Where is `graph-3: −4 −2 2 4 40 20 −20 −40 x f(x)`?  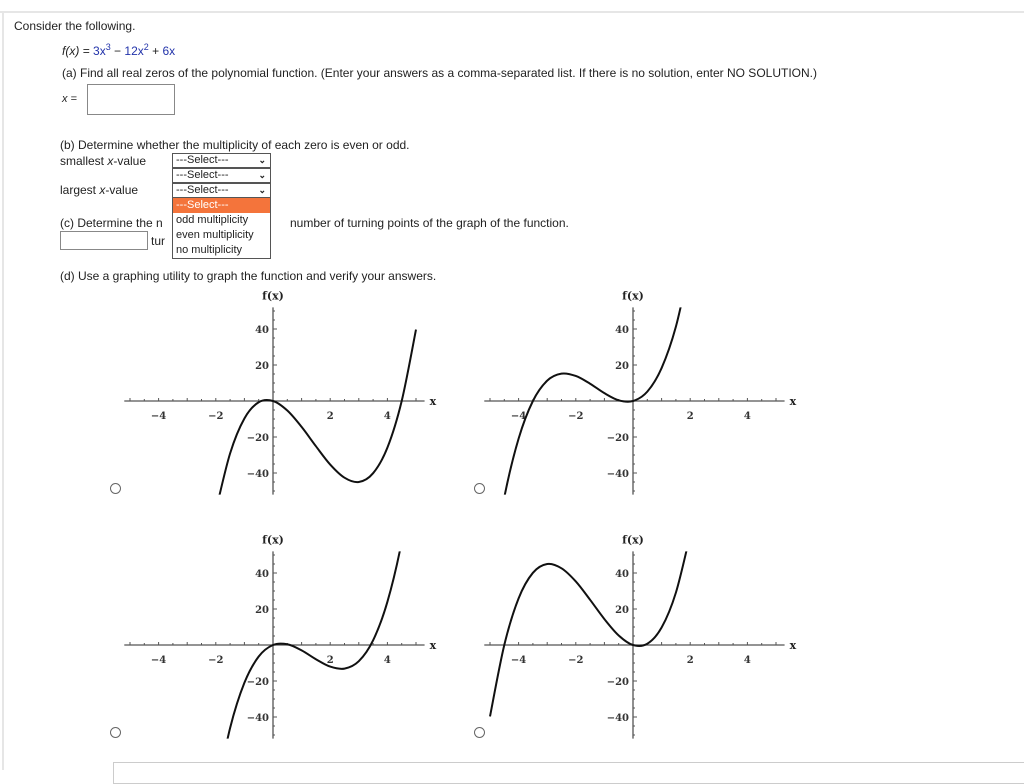 graph-3: −4 −2 2 4 40 20 −20 −40 x f(x) is located at coordinates (280, 636).